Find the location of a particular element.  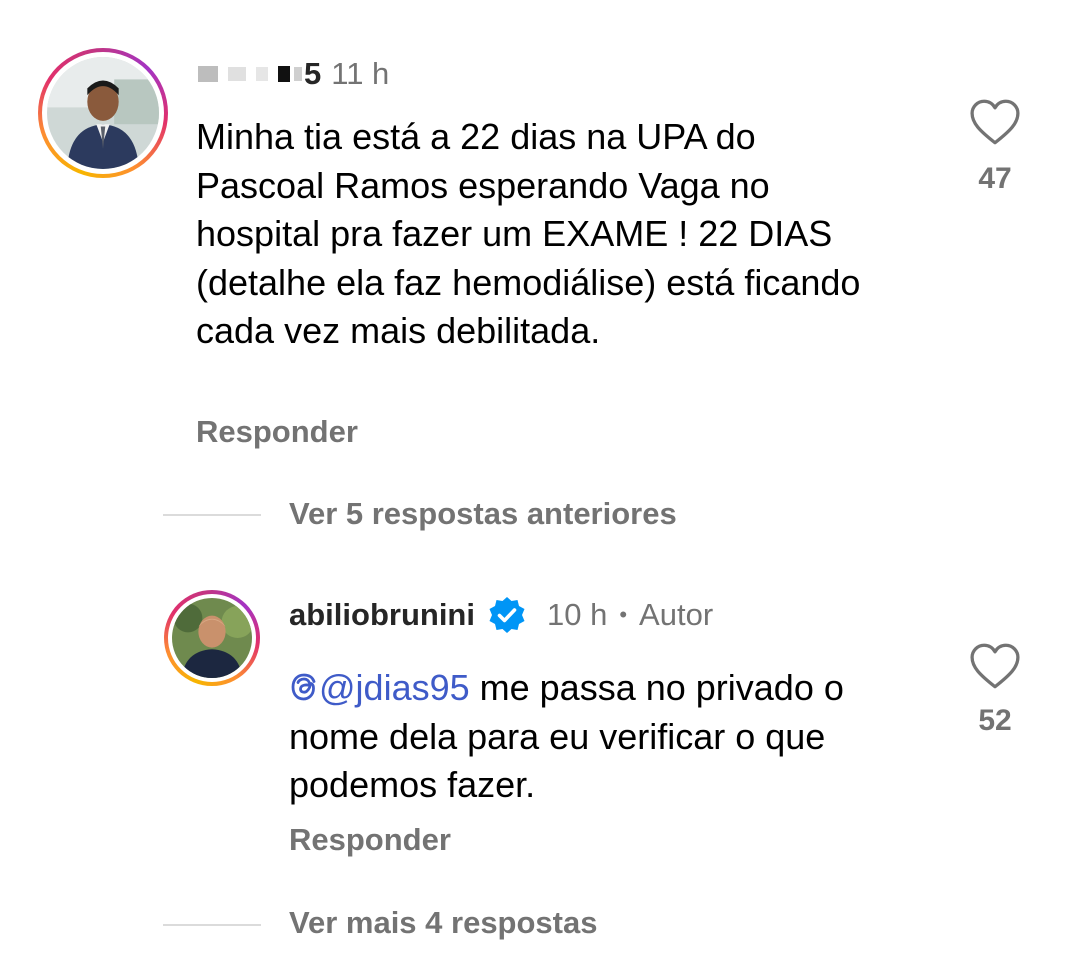

comment-header: 5 11 h is located at coordinates (293, 74).